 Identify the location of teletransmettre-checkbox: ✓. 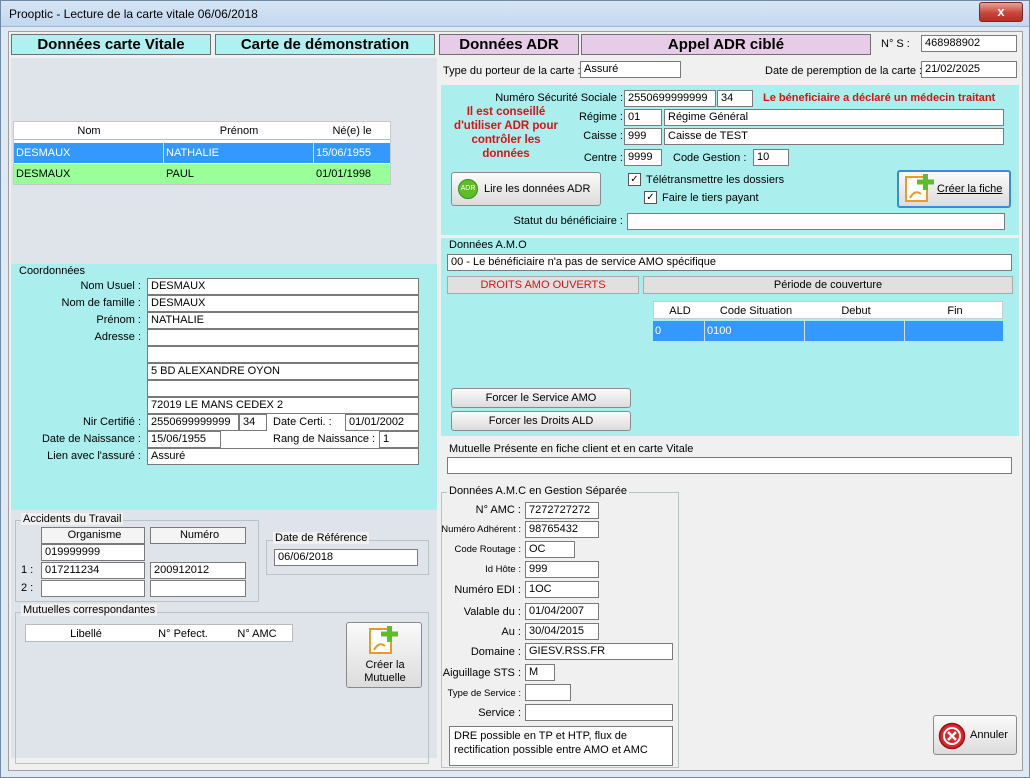
(634, 179).